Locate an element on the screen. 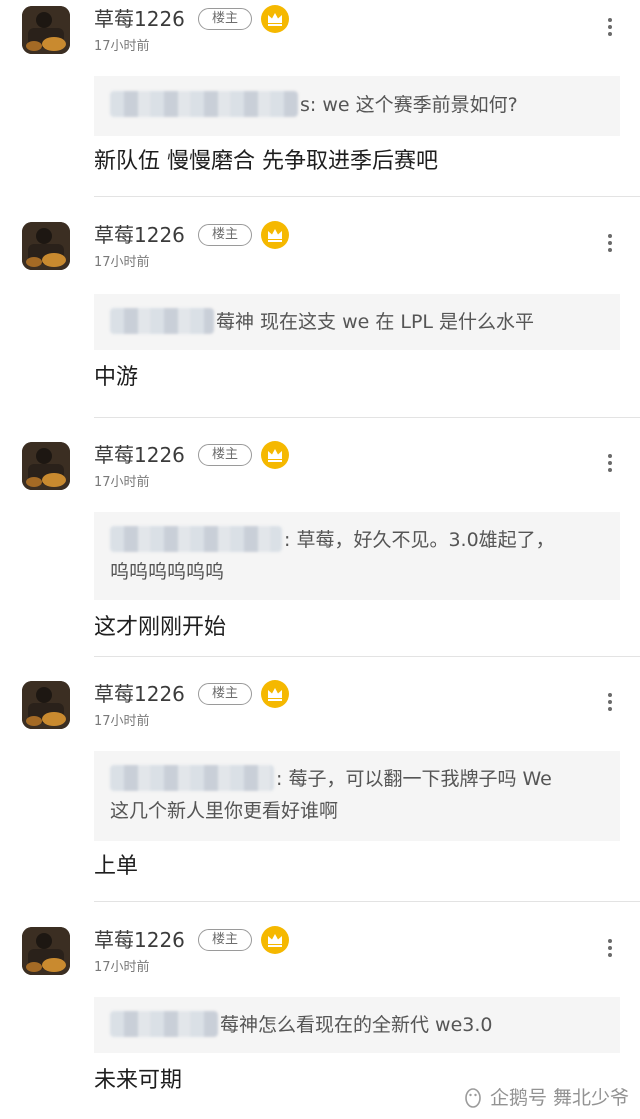 The width and height of the screenshot is (640, 1119). reply-text: 这才刚刚开始 is located at coordinates (160, 627).